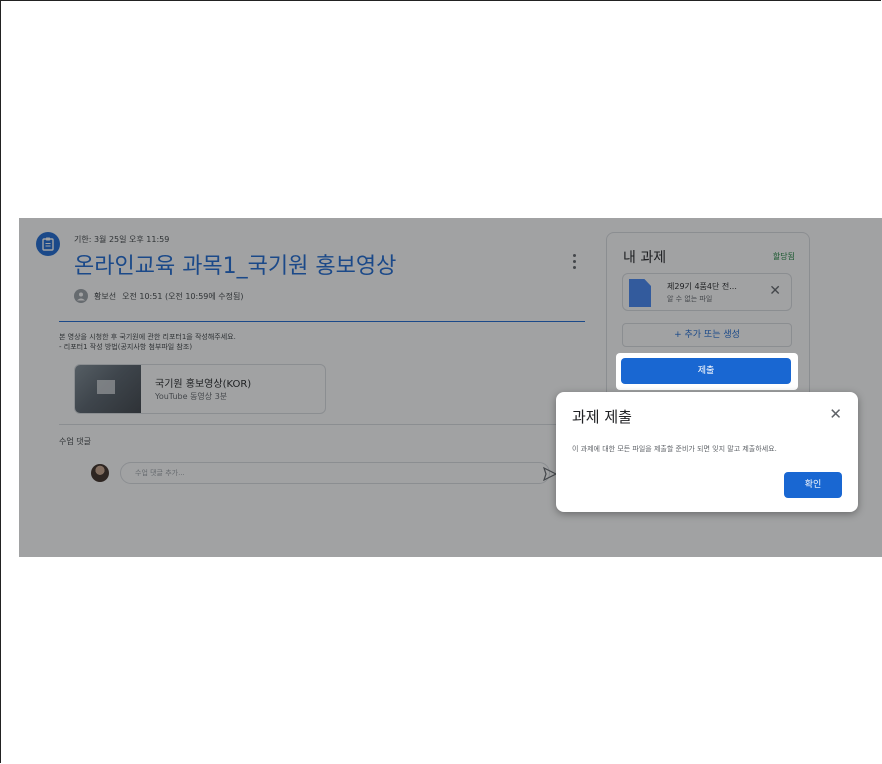 This screenshot has width=882, height=764. I want to click on confirm-button: 확인, so click(813, 485).